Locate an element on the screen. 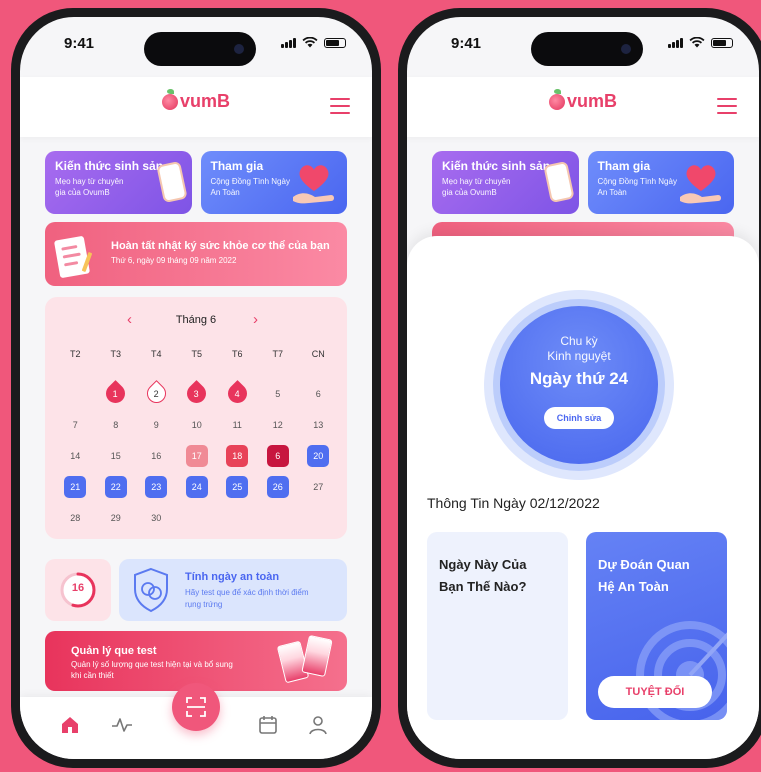 This screenshot has height=772, width=761. calendar-day: 26 is located at coordinates (278, 486).